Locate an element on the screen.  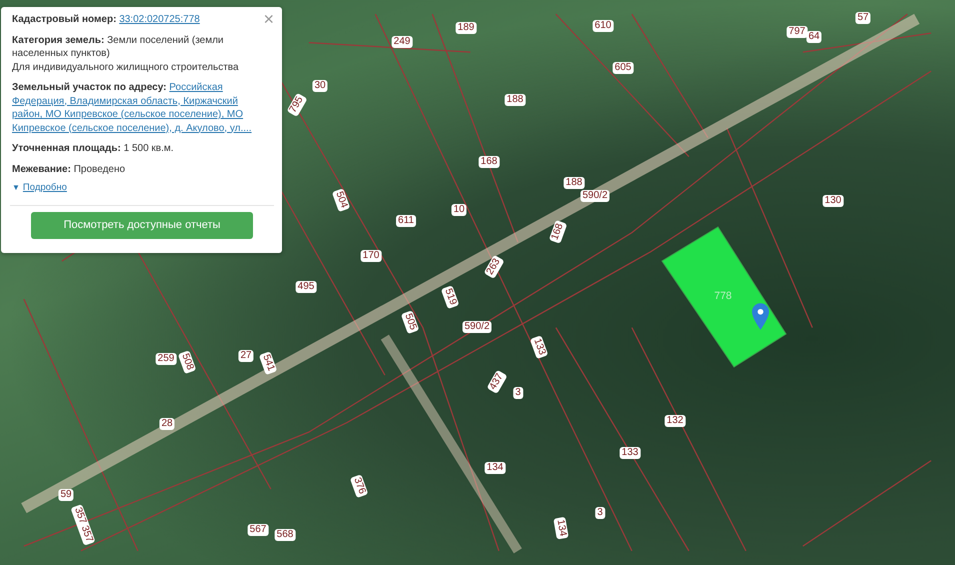
parcel-number: 10 is located at coordinates (459, 210).